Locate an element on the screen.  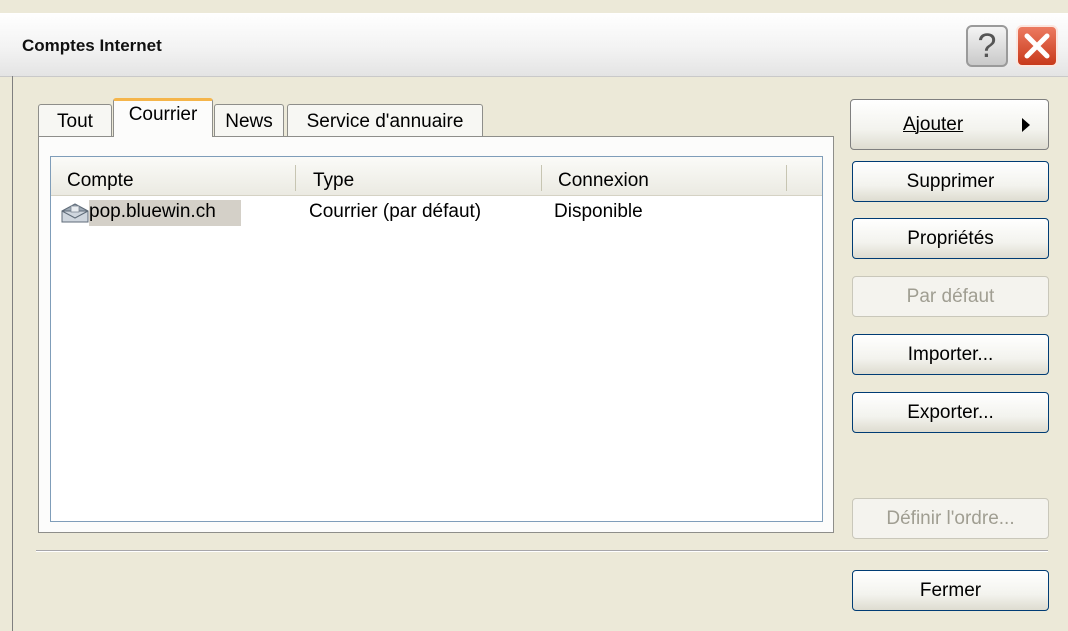
delete-button-label: Supprimer is located at coordinates (950, 181).